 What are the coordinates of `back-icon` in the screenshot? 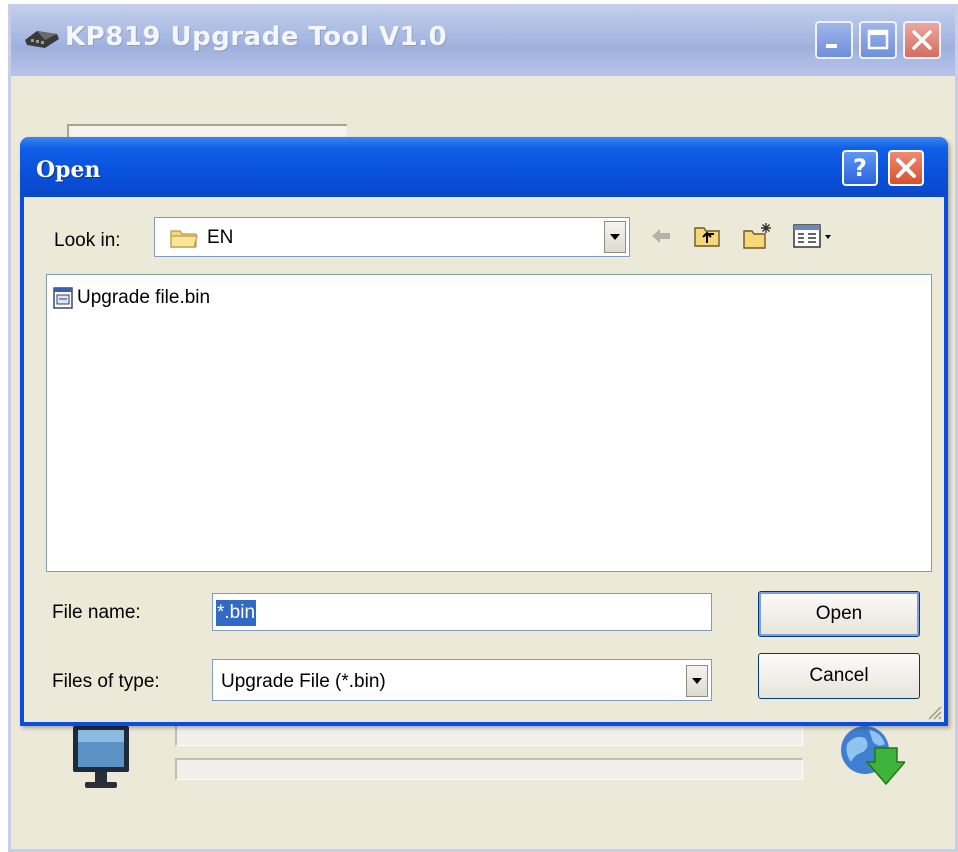 It's located at (661, 236).